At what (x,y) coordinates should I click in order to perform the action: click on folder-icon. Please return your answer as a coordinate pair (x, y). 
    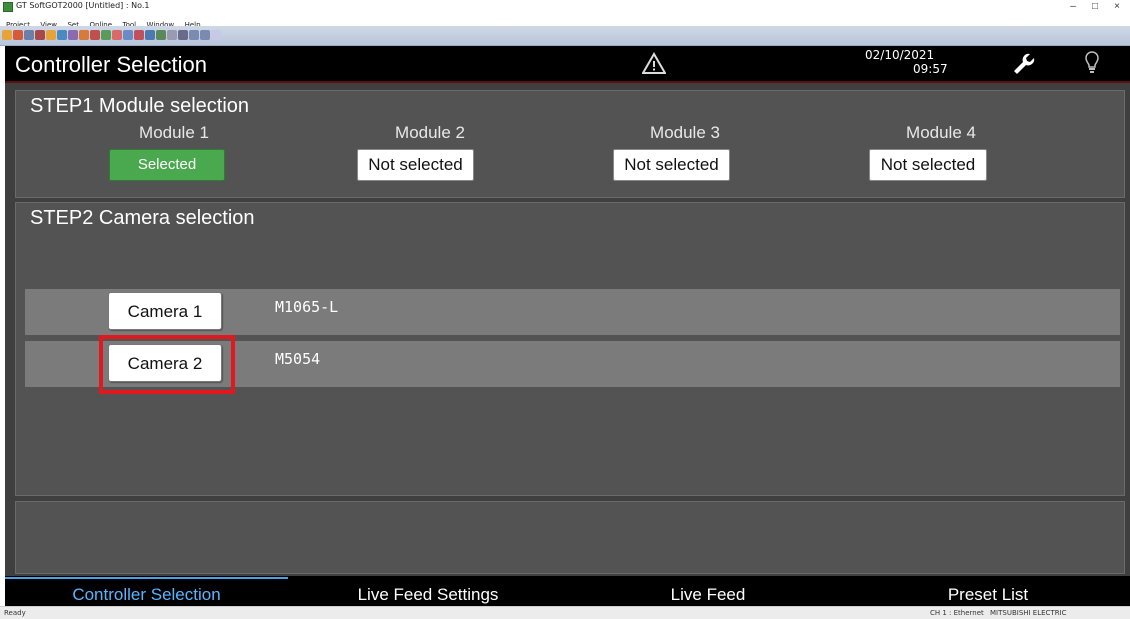
    Looking at the image, I should click on (51, 35).